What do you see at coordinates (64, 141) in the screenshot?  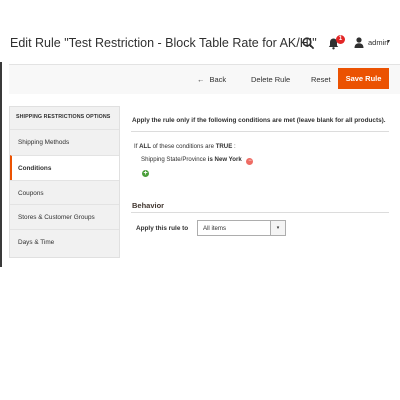 I see `sidebar-item-shipping-methods: Shipping Methods` at bounding box center [64, 141].